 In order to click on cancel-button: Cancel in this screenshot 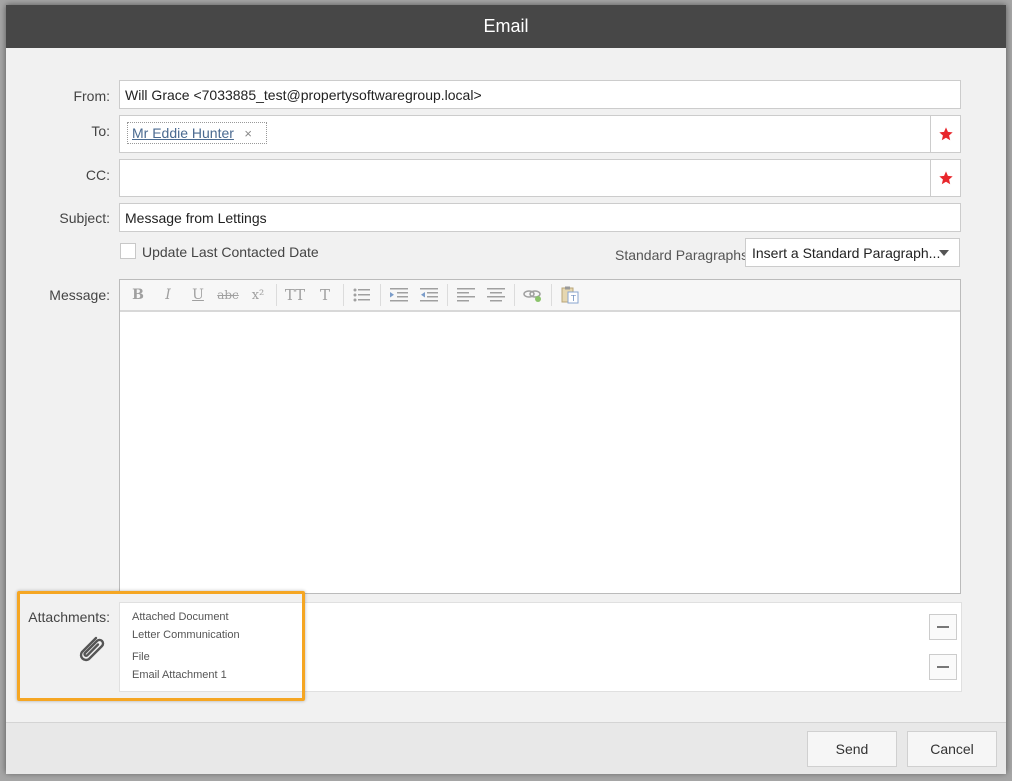, I will do `click(952, 749)`.